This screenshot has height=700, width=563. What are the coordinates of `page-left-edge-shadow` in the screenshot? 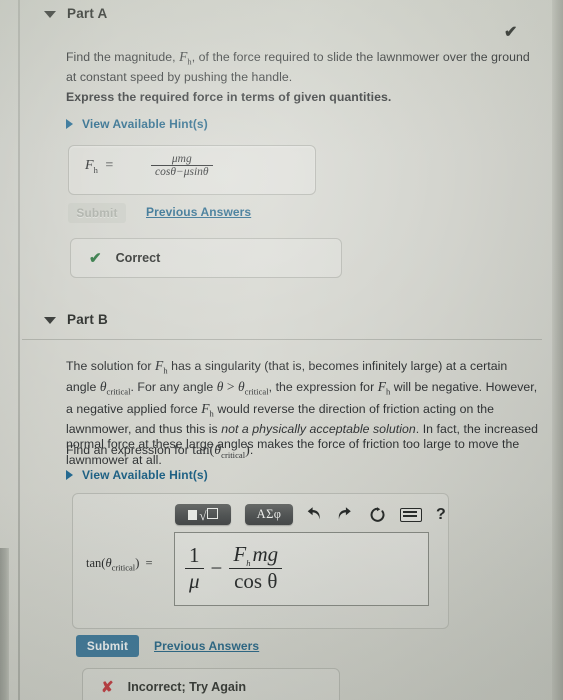 It's located at (4, 624).